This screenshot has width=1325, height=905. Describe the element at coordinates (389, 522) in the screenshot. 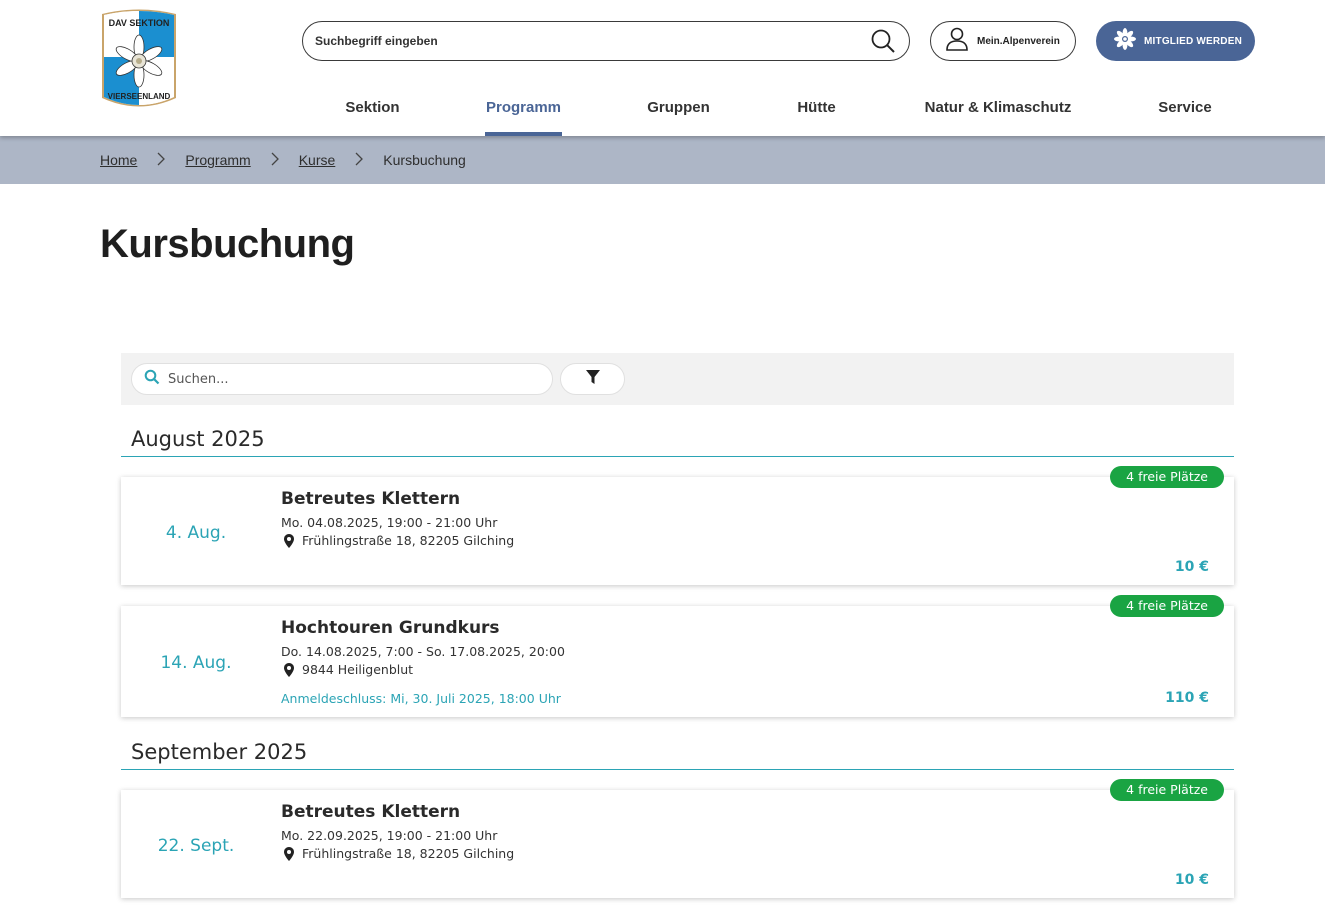

I see `course-time: Mo. 04.08.2025, 19:00 - 21:00 Uhr` at that location.